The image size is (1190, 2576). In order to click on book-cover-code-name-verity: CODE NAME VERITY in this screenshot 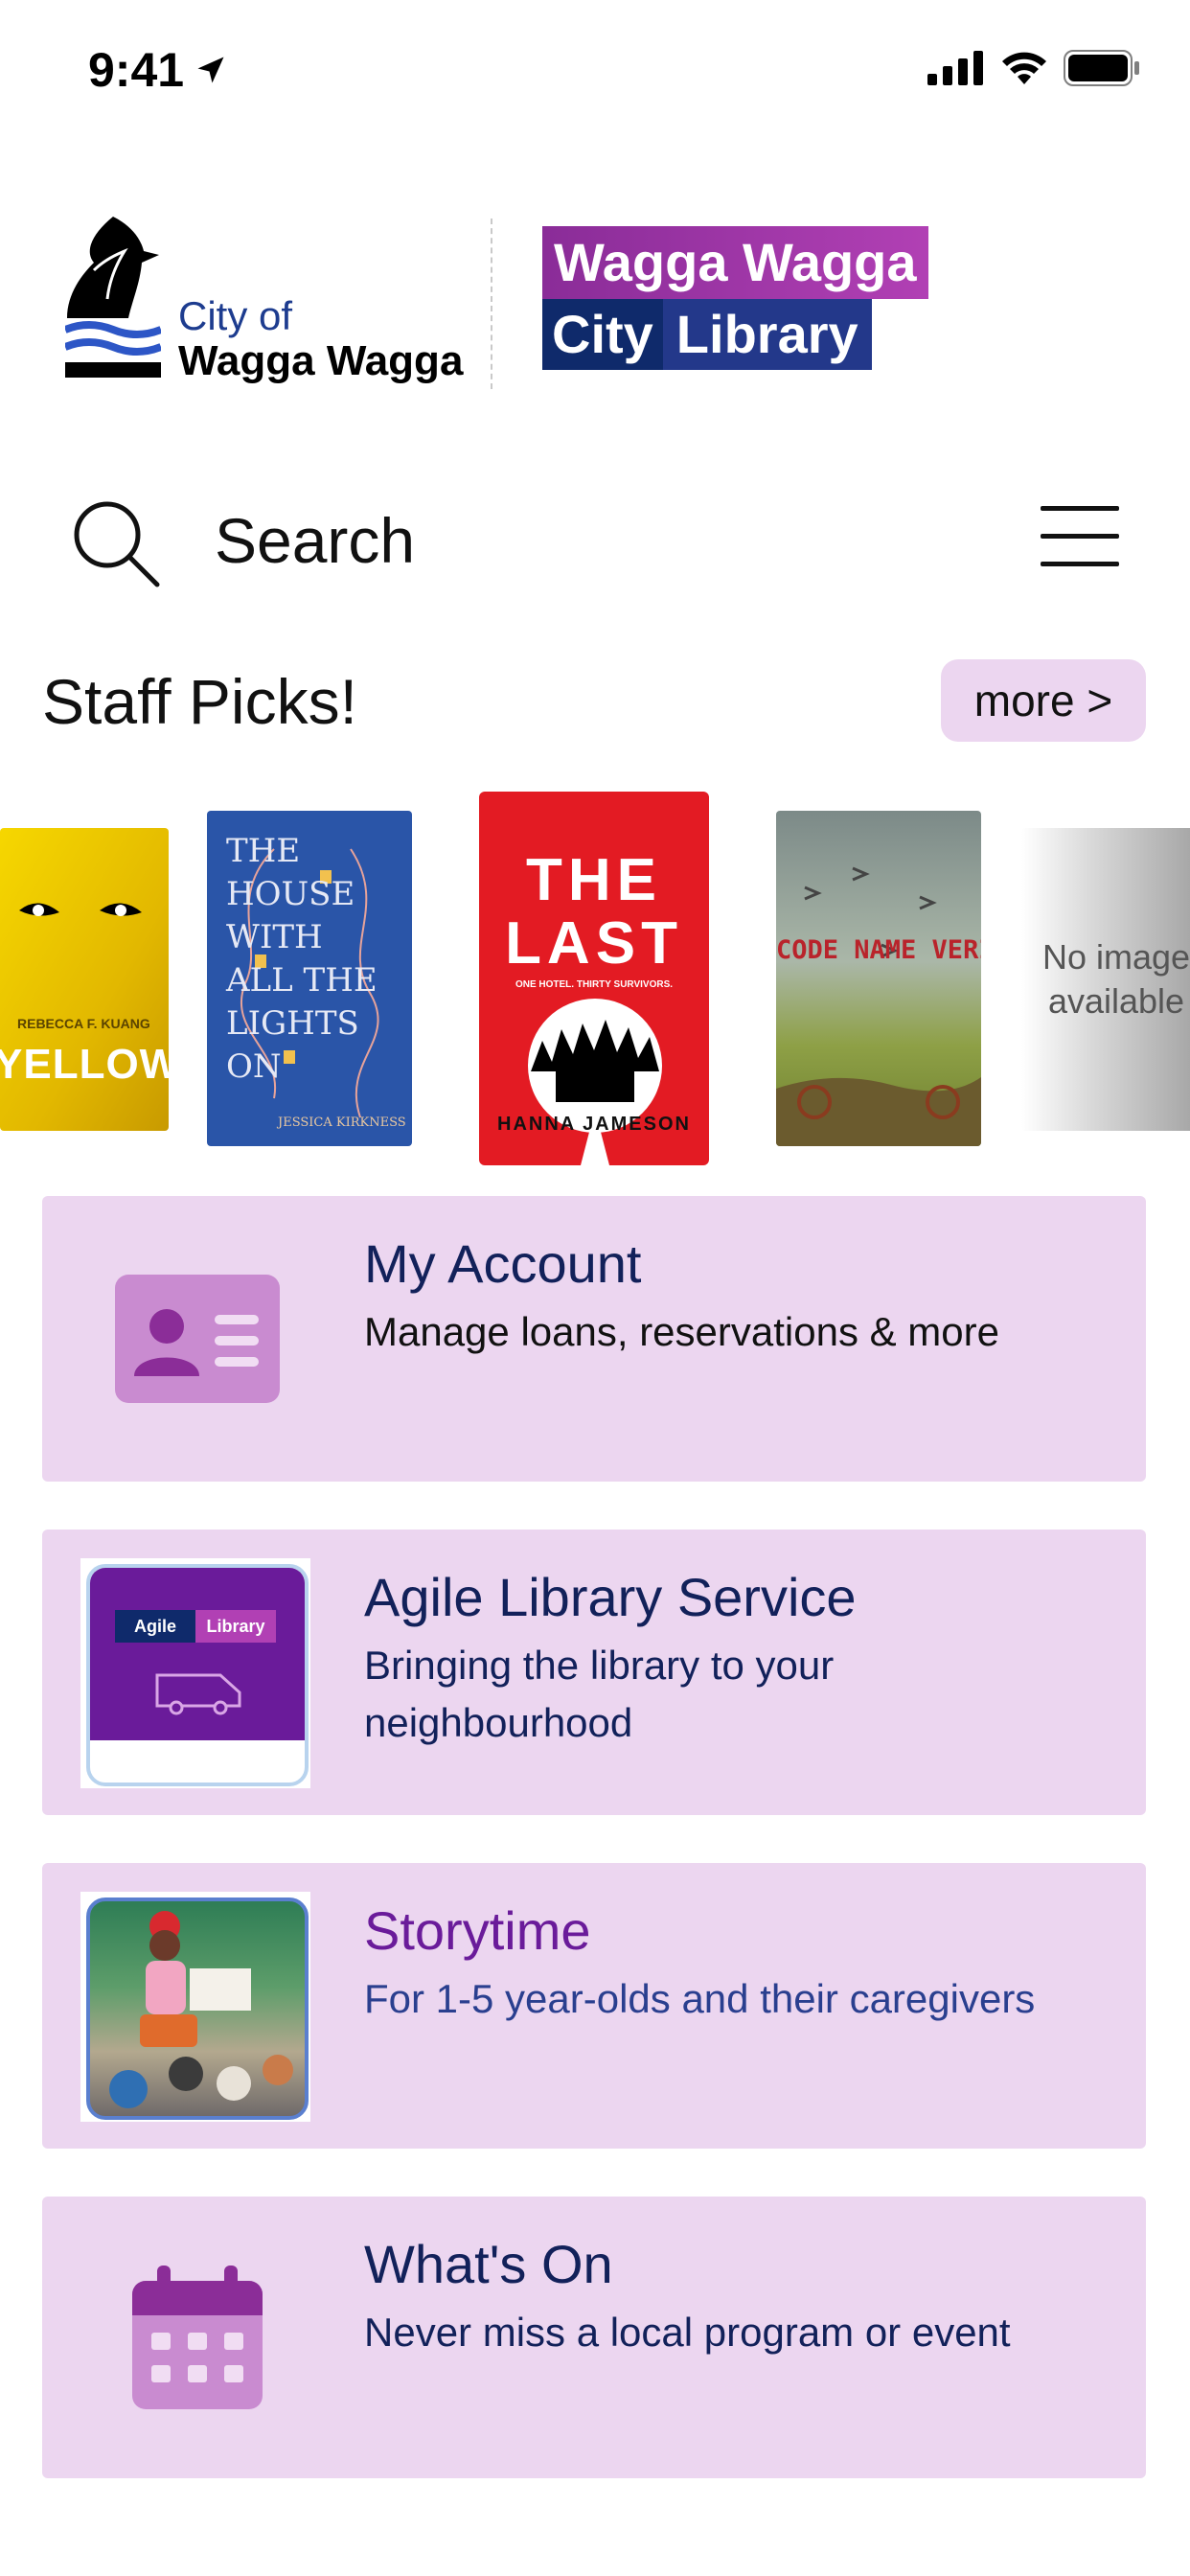, I will do `click(879, 978)`.